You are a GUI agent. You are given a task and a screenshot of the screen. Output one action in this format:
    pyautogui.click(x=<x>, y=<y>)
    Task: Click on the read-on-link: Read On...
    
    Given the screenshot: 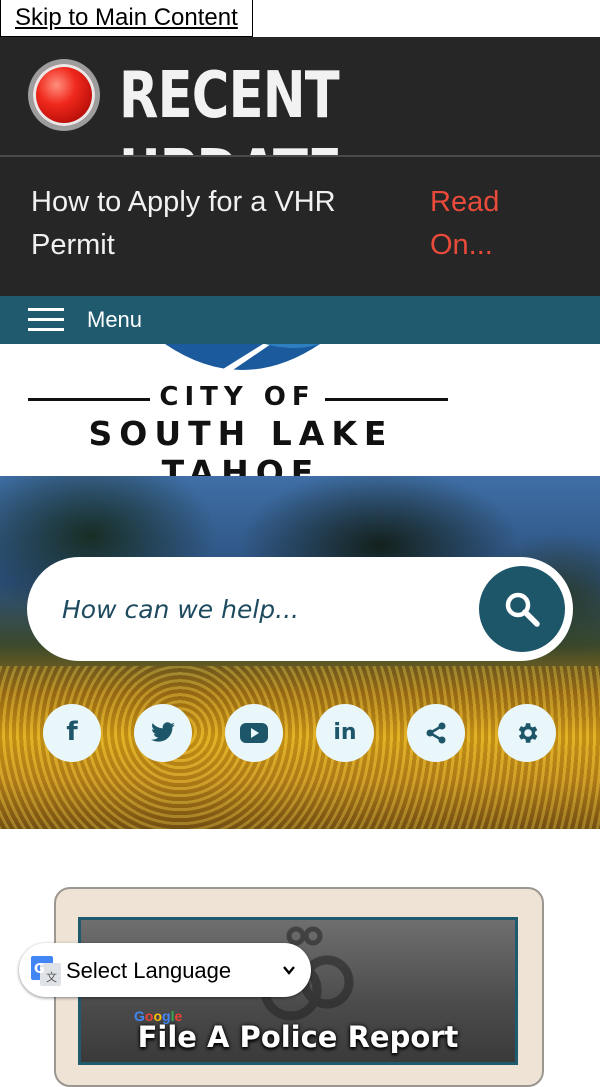 What is the action you would take?
    pyautogui.click(x=495, y=224)
    